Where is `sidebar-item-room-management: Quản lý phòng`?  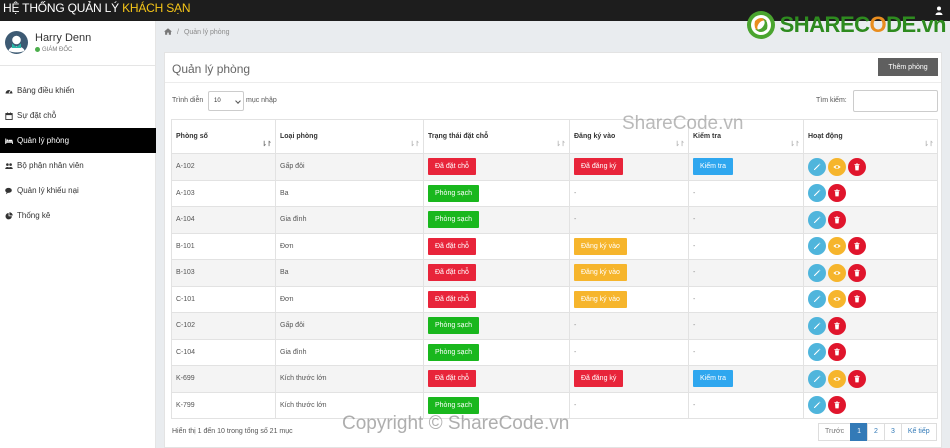
sidebar-item-room-management: Quản lý phòng is located at coordinates (78, 140).